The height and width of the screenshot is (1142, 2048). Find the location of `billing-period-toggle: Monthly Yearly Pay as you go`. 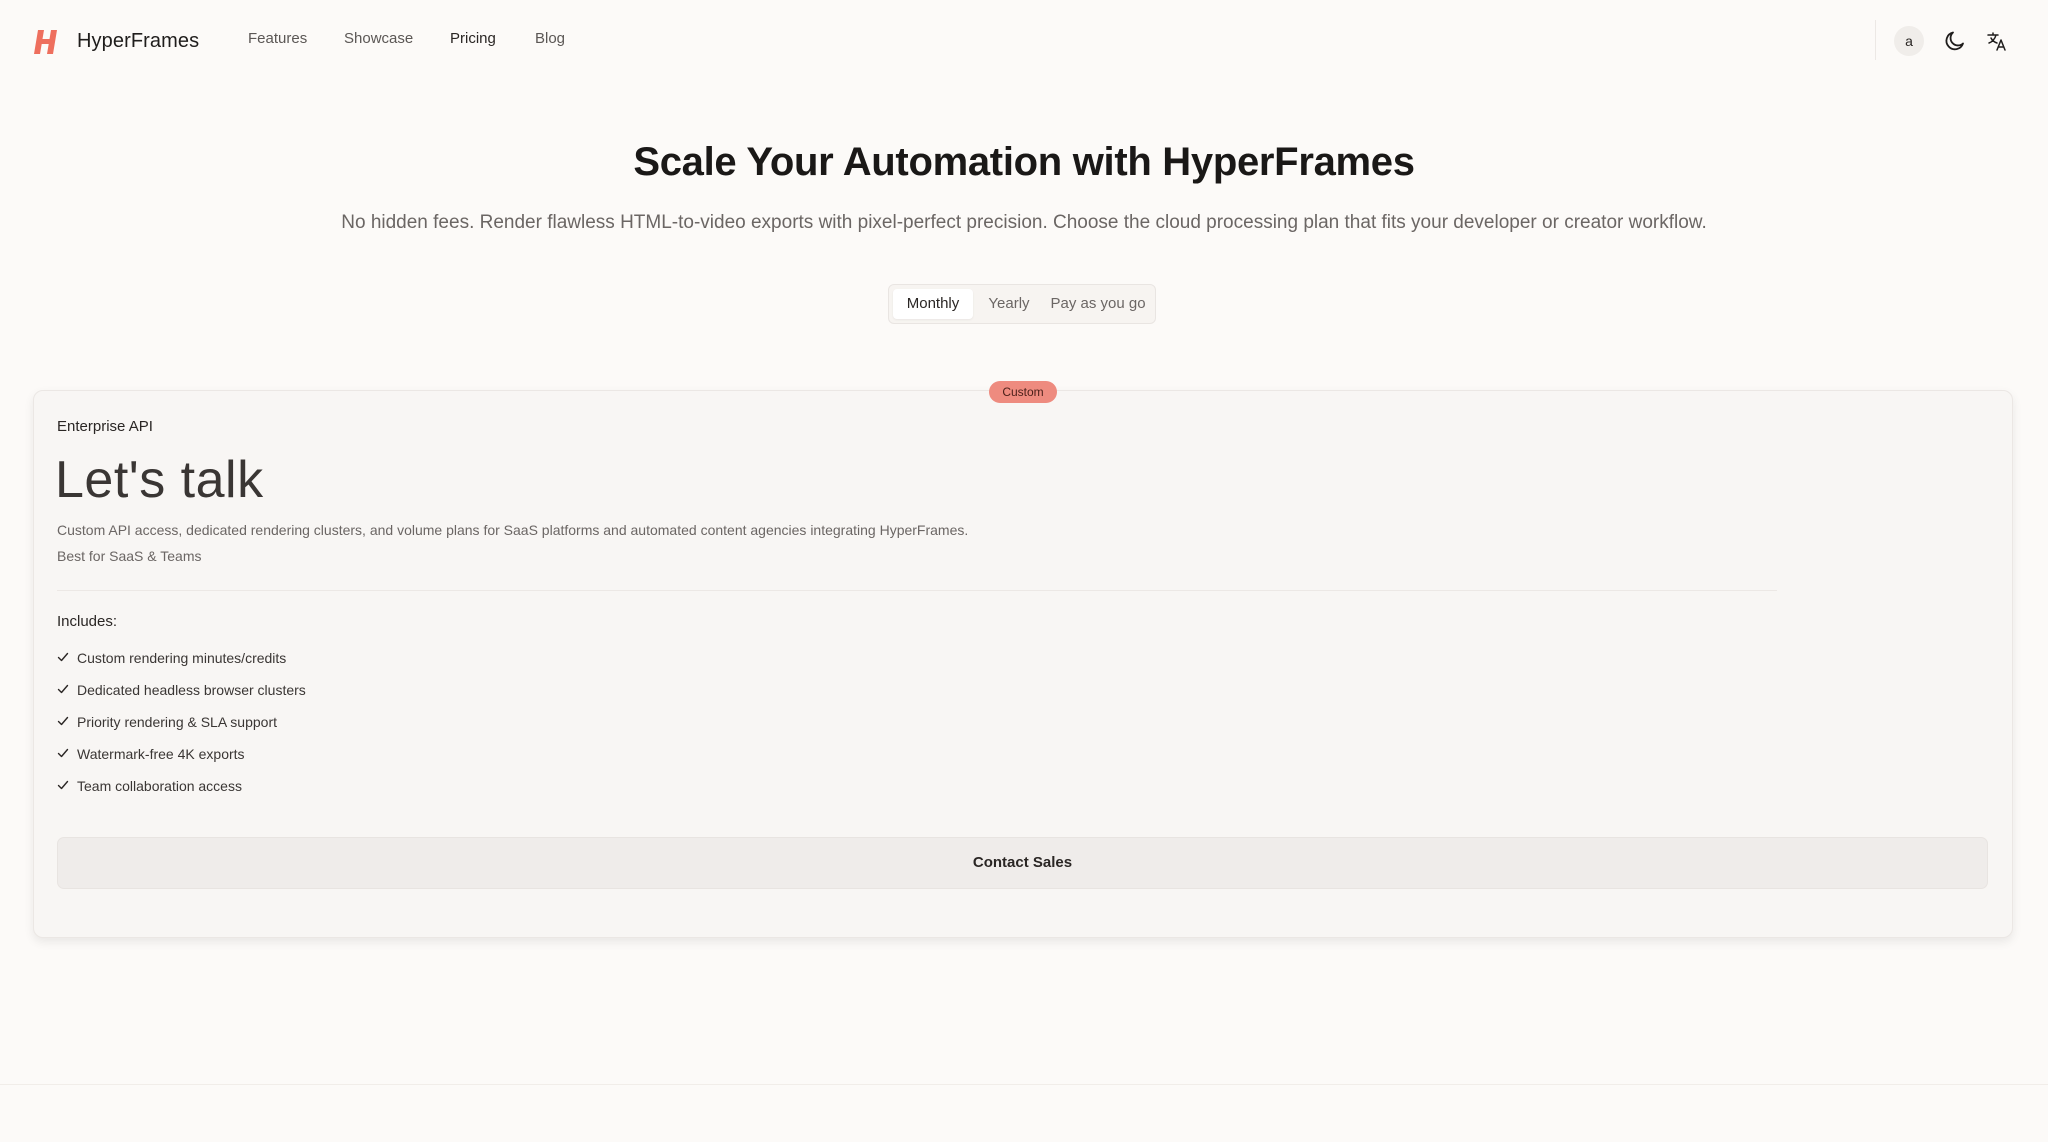

billing-period-toggle: Monthly Yearly Pay as you go is located at coordinates (1022, 304).